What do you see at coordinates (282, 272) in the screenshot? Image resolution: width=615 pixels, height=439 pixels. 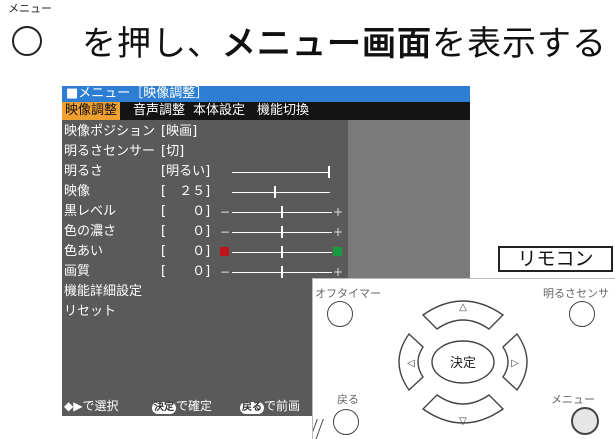 I see `sharpness-slider-thumb` at bounding box center [282, 272].